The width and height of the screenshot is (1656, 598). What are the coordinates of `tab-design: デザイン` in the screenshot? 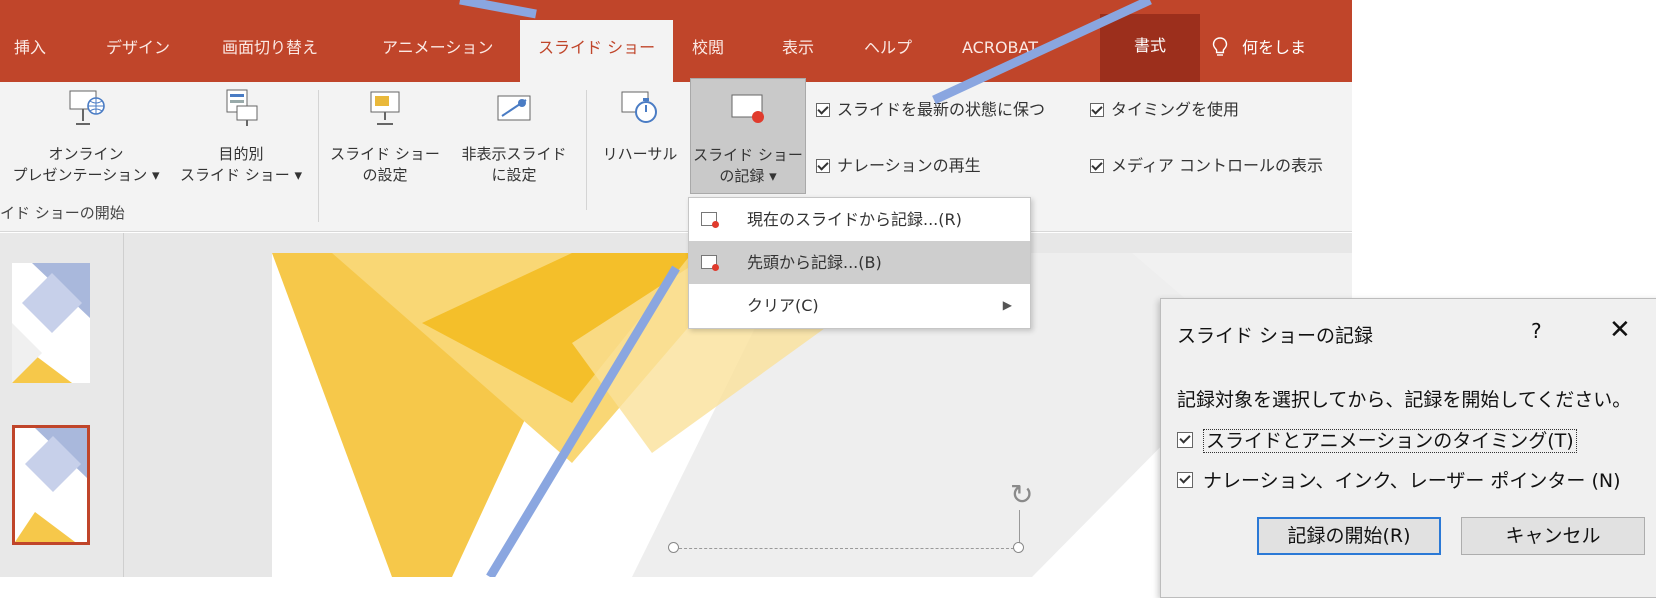 It's located at (138, 48).